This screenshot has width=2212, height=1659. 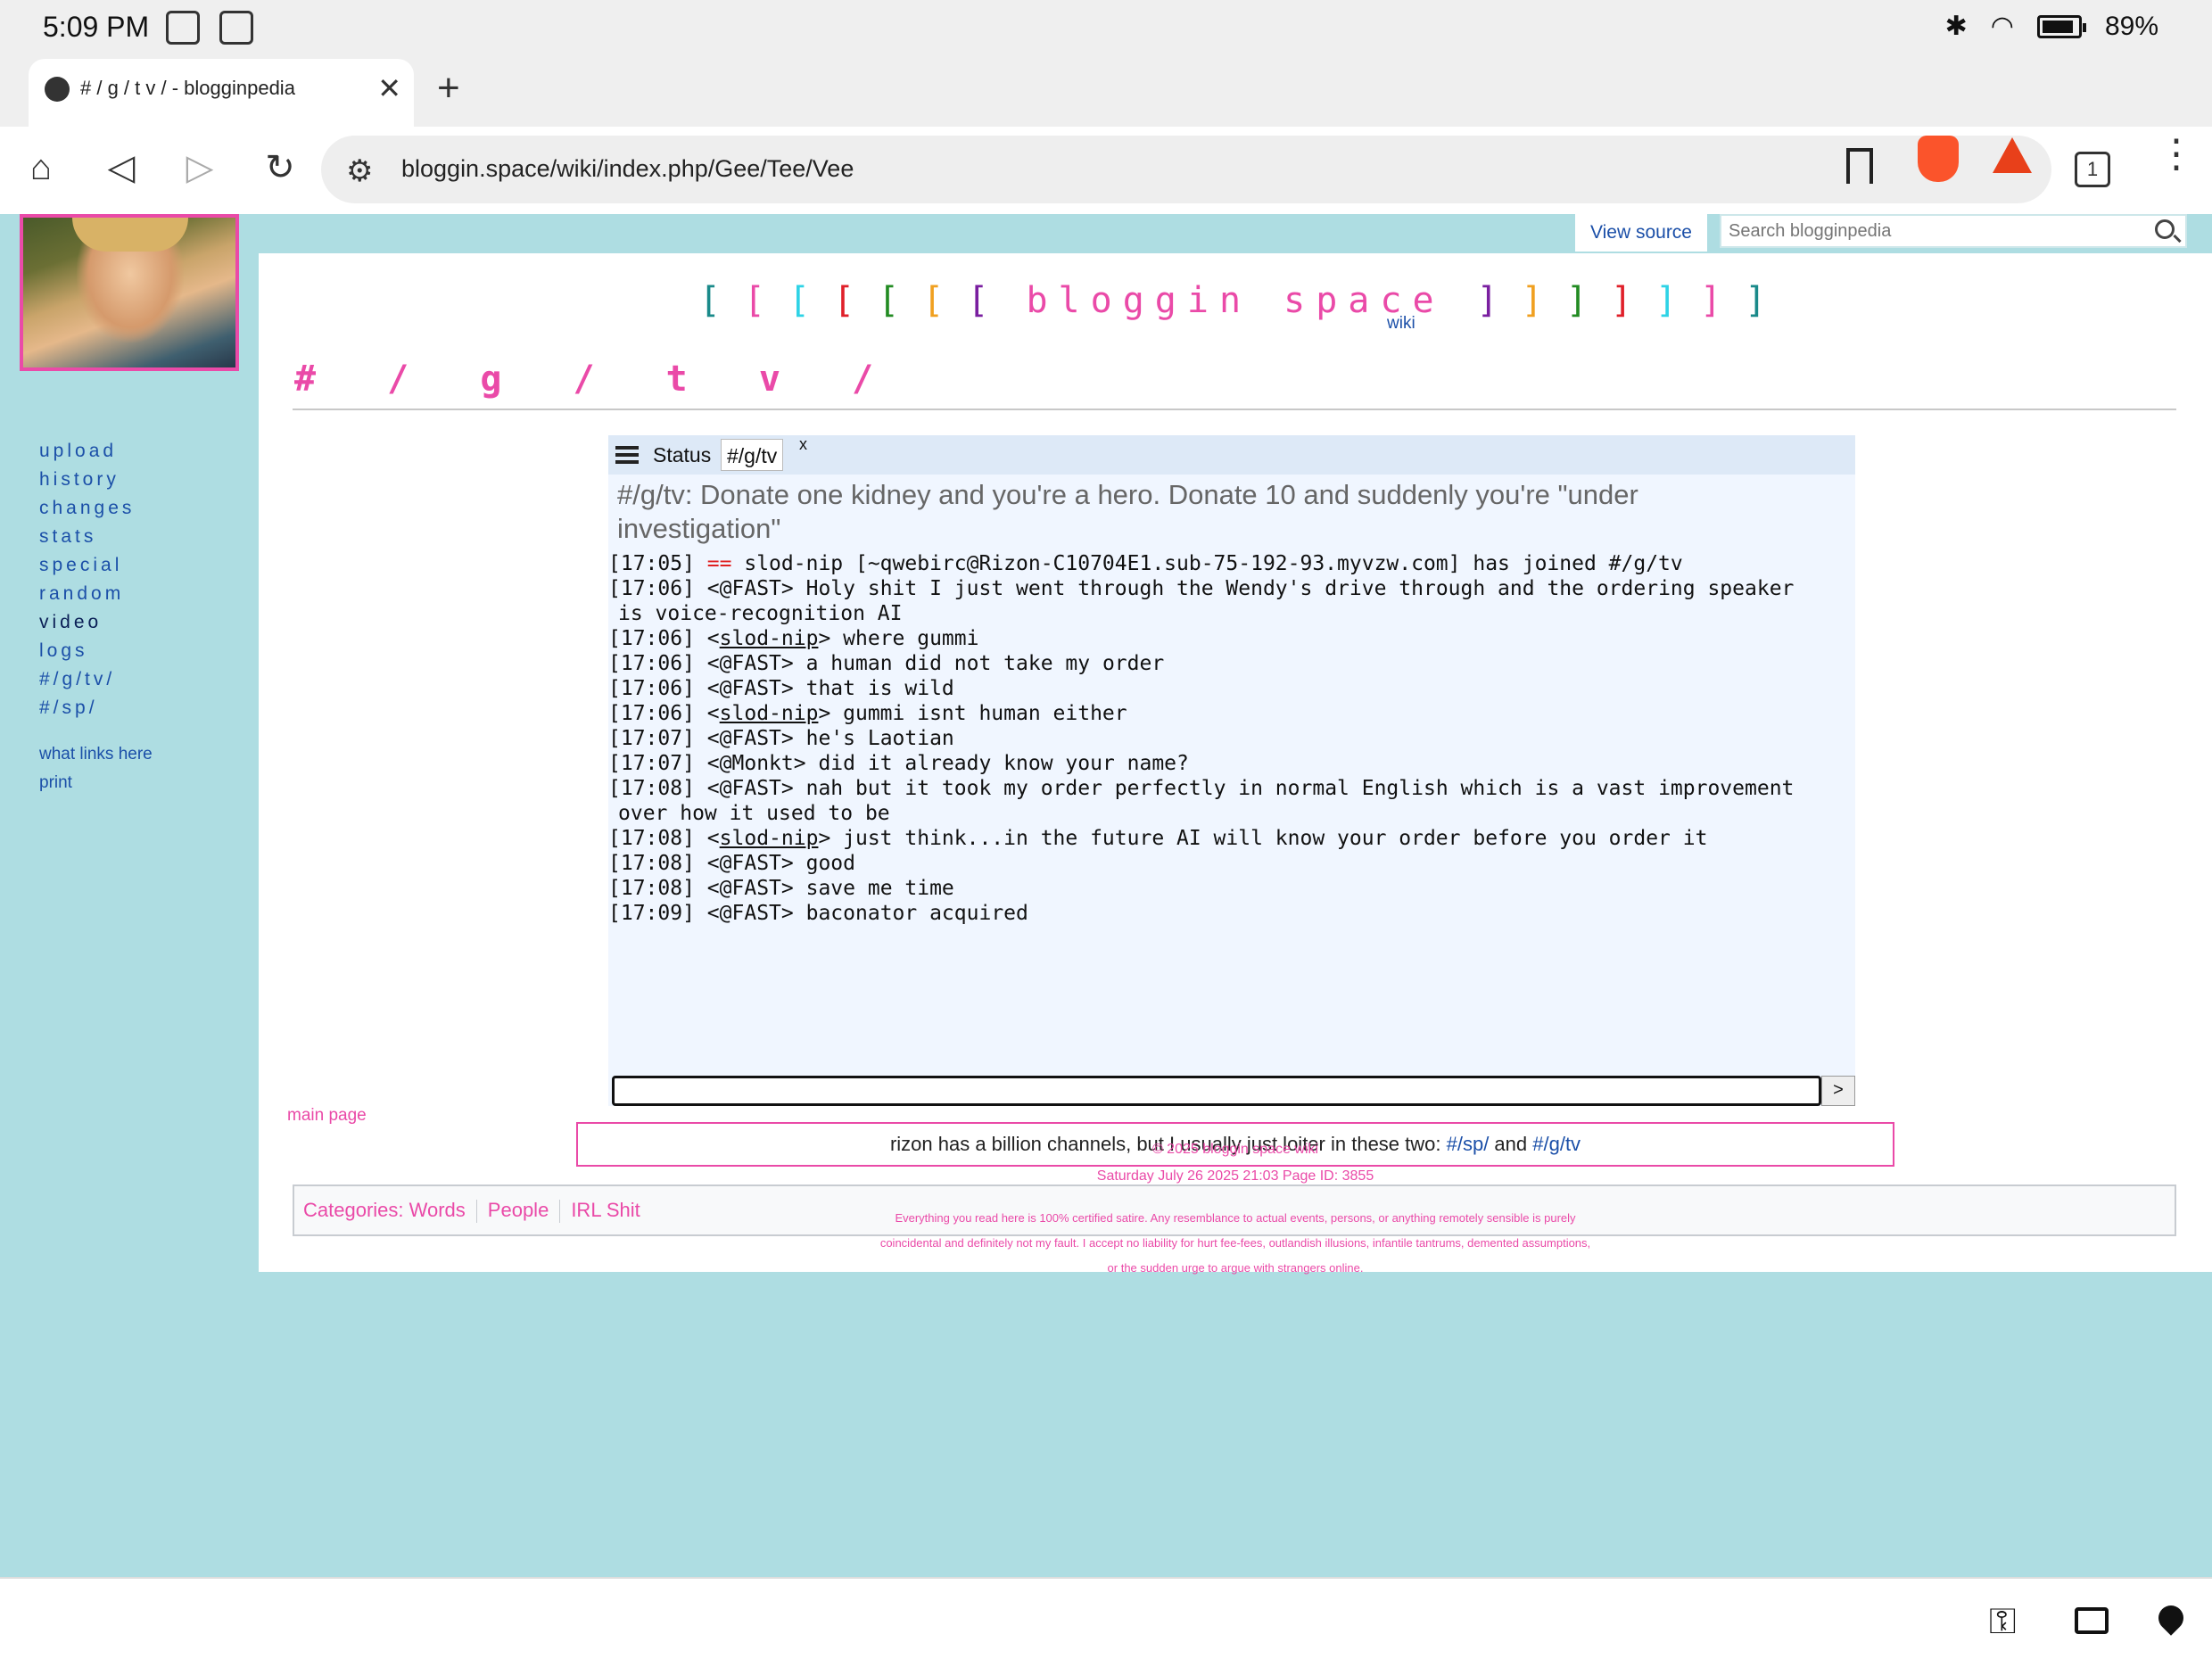 I want to click on site-logo-image, so click(x=130, y=293).